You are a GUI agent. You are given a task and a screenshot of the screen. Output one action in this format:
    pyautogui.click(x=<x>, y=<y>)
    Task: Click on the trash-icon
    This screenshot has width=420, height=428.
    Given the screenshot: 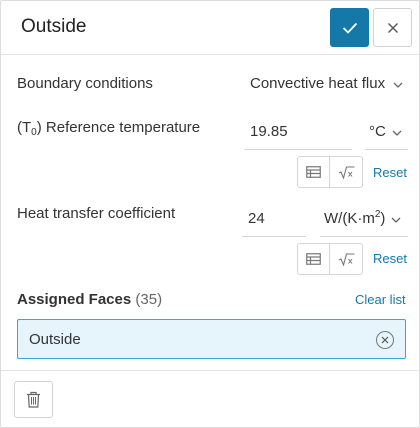 What is the action you would take?
    pyautogui.click(x=33, y=399)
    